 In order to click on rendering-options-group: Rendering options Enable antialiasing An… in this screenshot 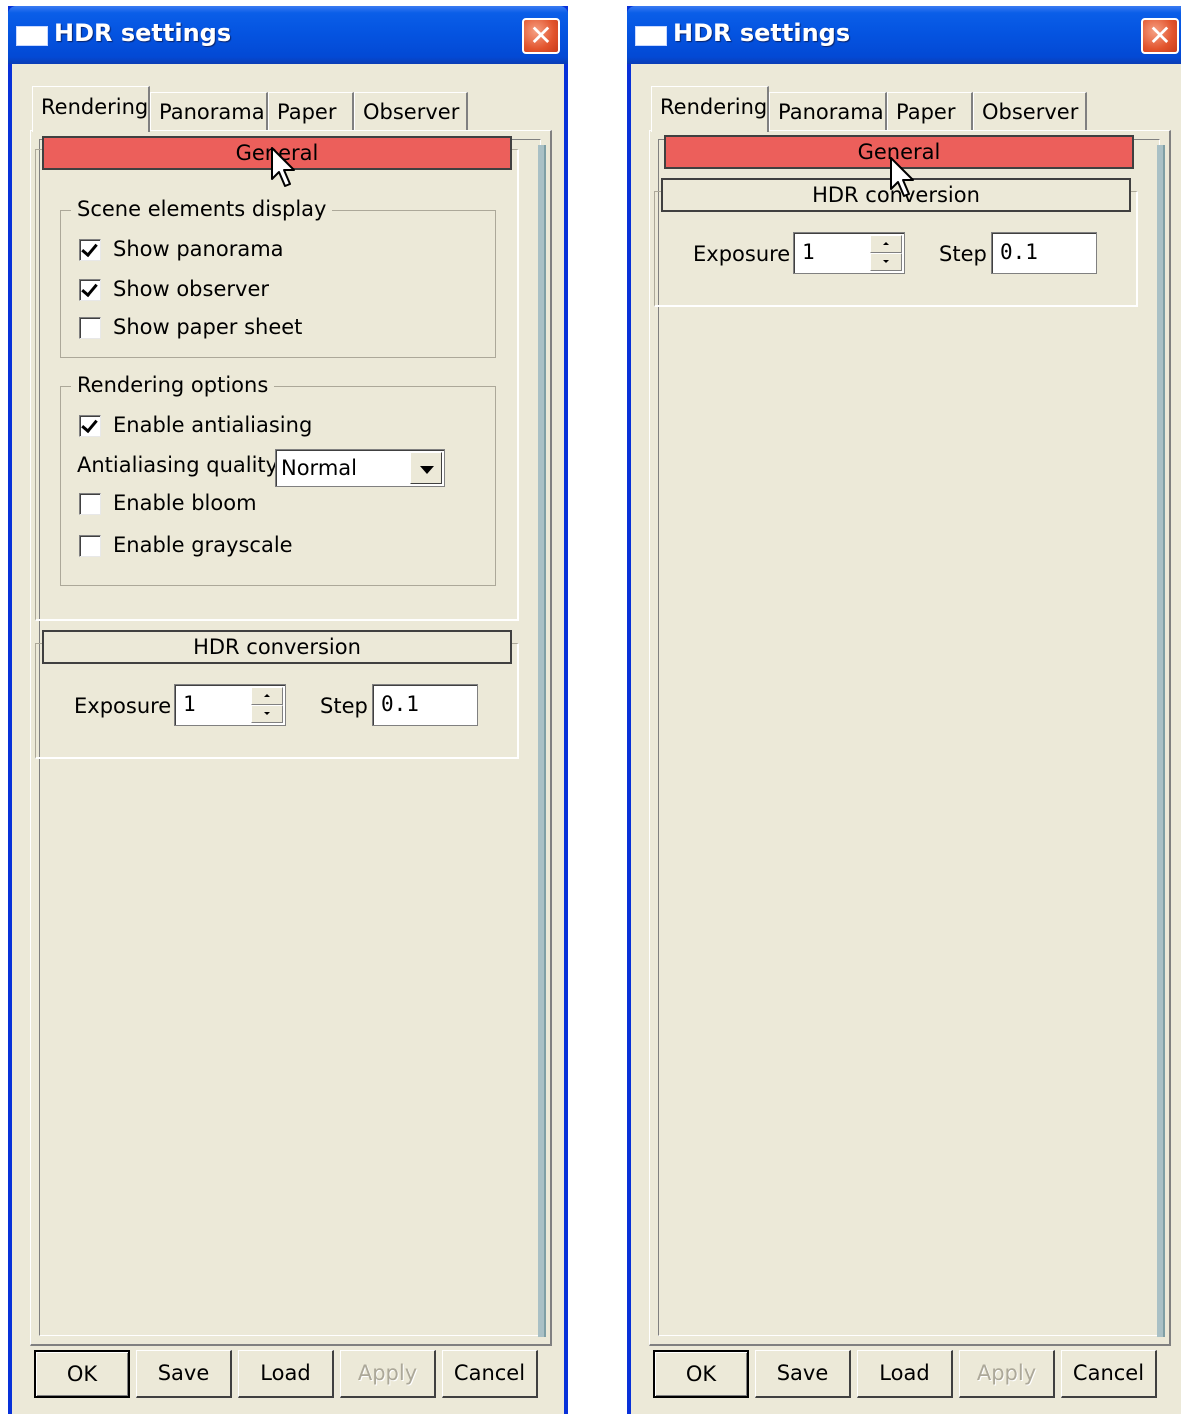, I will do `click(278, 479)`.